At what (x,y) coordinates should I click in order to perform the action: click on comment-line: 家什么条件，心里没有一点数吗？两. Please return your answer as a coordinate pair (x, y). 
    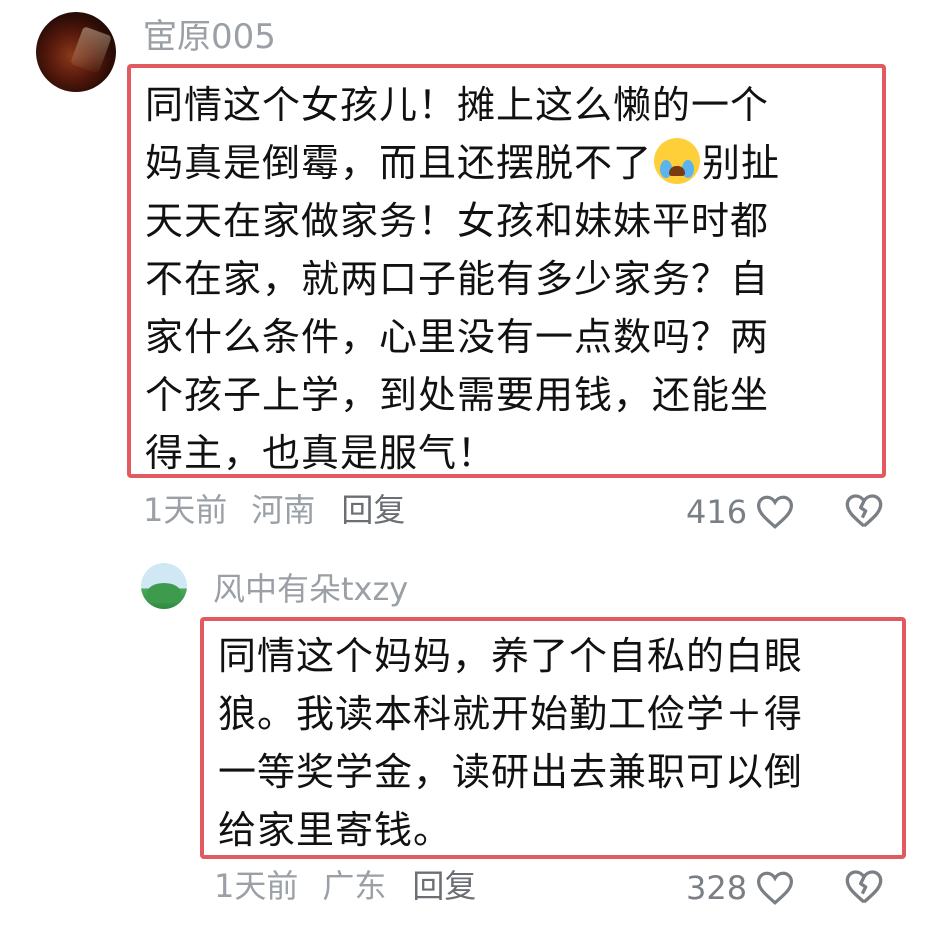
    Looking at the image, I should click on (457, 337).